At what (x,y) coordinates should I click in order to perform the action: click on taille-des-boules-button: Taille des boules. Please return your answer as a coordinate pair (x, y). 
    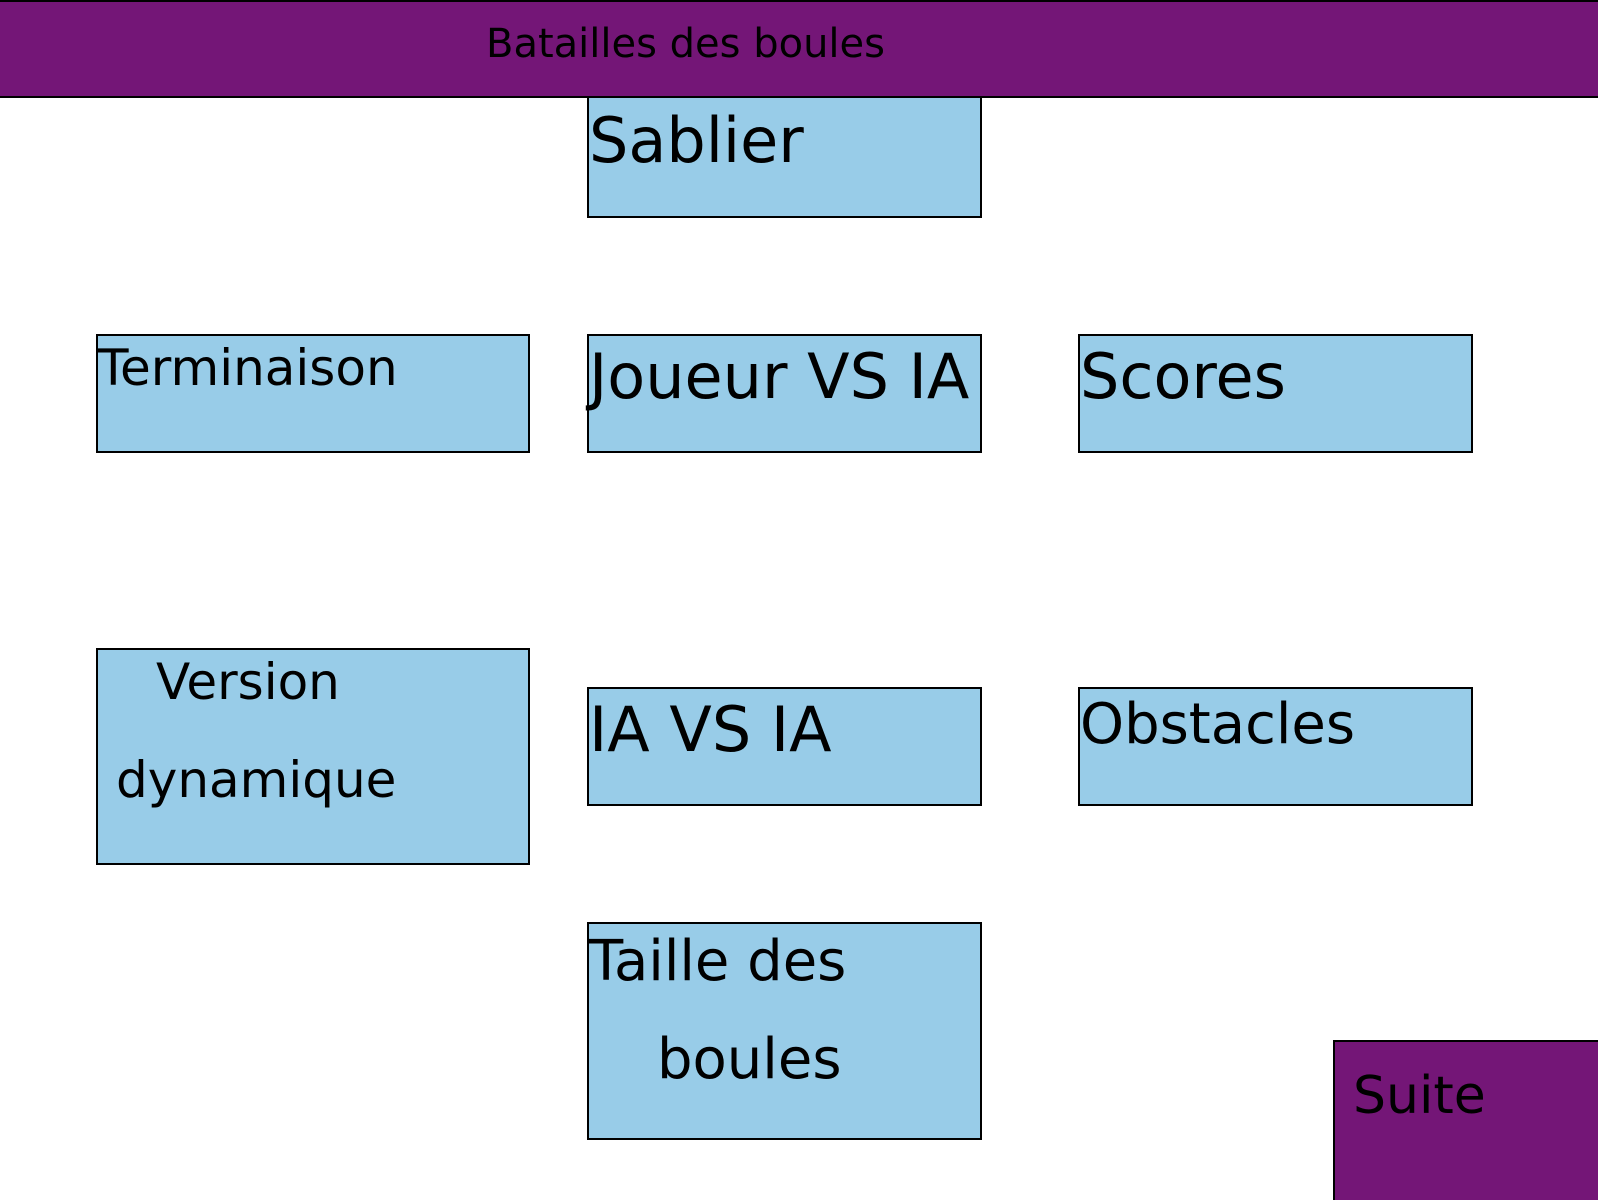
    Looking at the image, I should click on (784, 1031).